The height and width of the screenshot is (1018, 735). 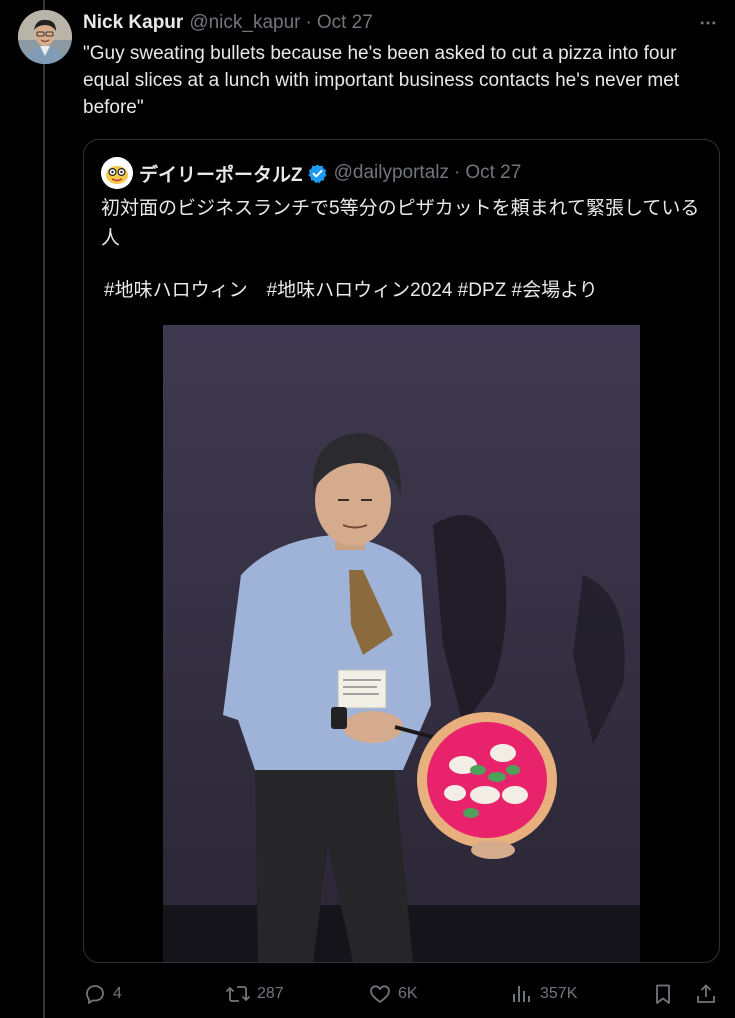 What do you see at coordinates (391, 173) in the screenshot?
I see `quoted-handle: @dailyportalz` at bounding box center [391, 173].